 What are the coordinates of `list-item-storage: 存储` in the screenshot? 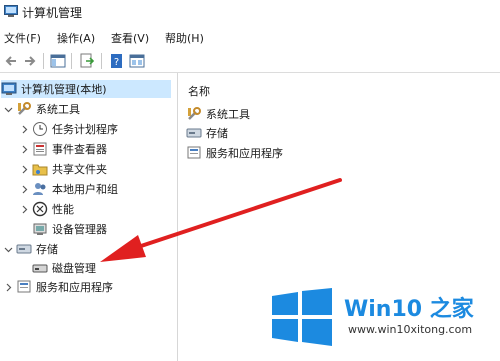 It's located at (207, 133).